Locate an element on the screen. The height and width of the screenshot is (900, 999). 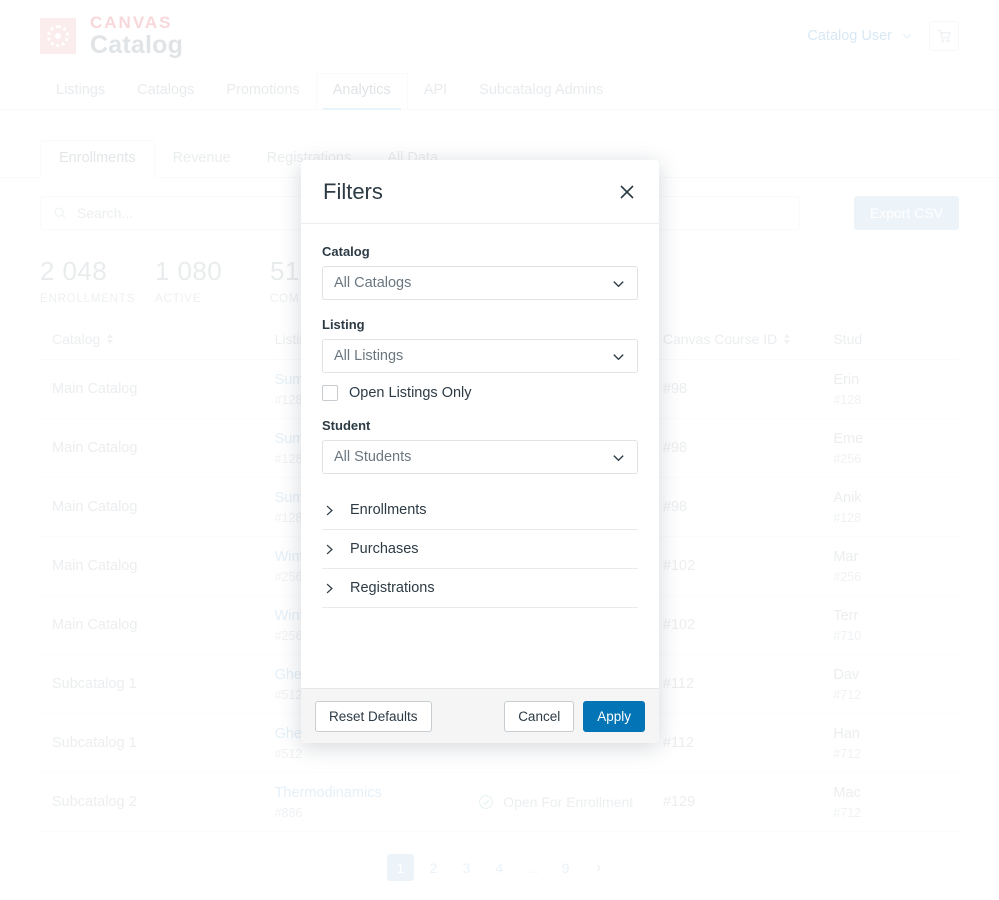
column-label: Stud is located at coordinates (848, 339).